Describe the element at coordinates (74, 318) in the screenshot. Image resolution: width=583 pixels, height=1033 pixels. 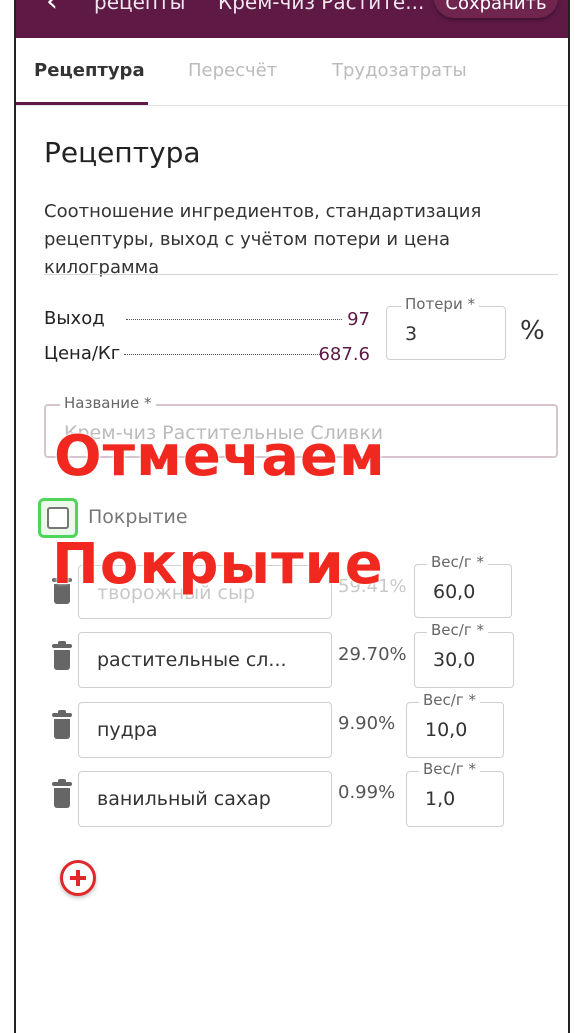
I see `yield-label: Выход` at that location.